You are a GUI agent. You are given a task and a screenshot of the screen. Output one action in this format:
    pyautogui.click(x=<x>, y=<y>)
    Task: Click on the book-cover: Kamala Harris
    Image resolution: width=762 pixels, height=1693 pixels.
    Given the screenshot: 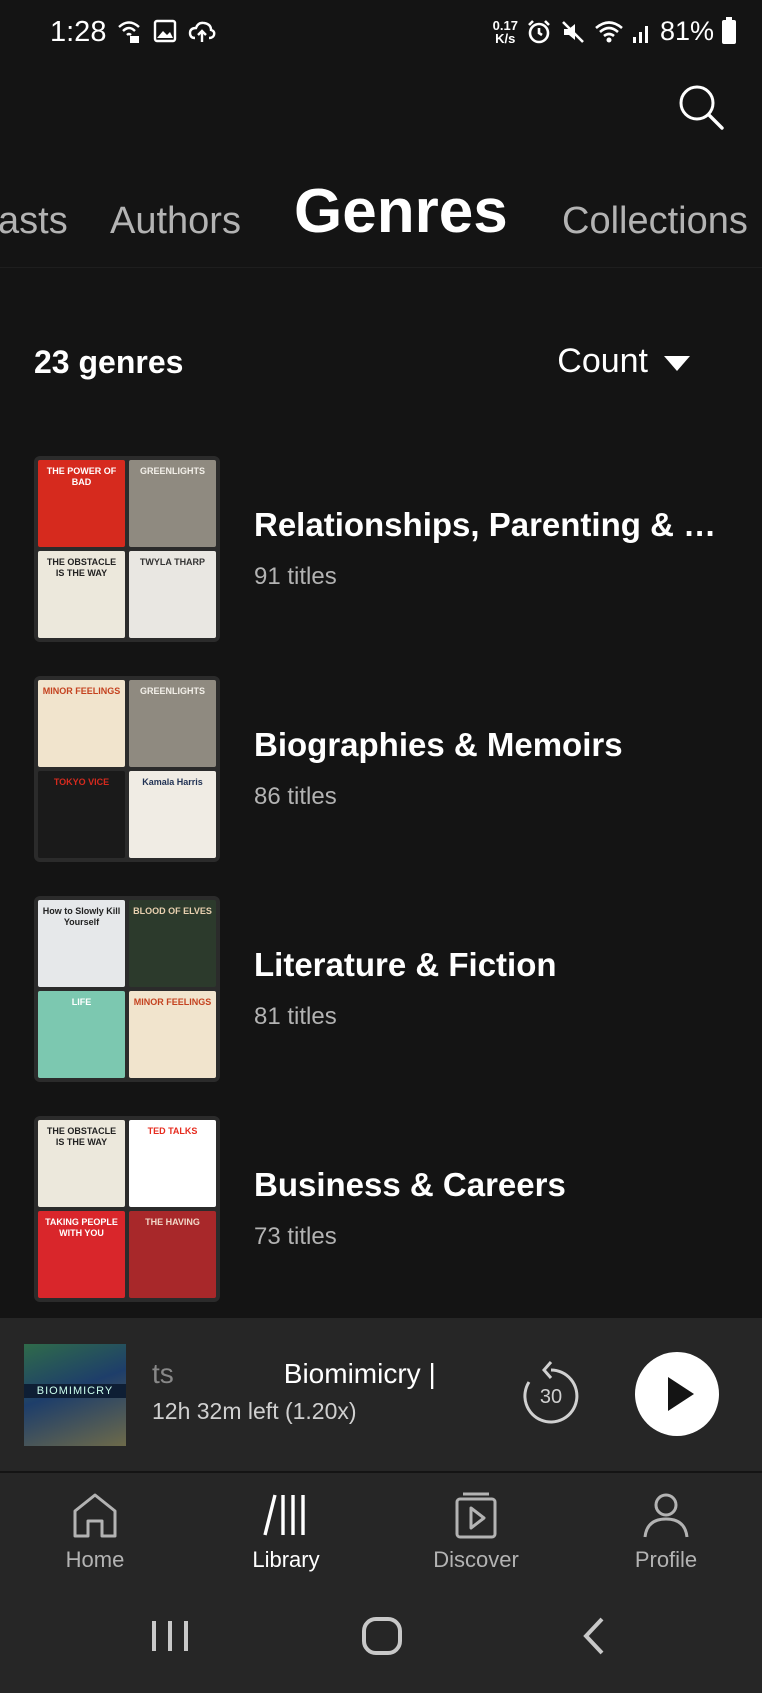 What is the action you would take?
    pyautogui.click(x=172, y=814)
    